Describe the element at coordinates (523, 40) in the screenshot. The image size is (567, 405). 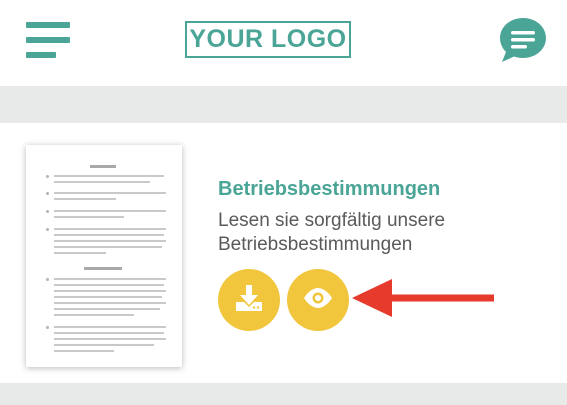
I see `chat-bubble-icon` at that location.